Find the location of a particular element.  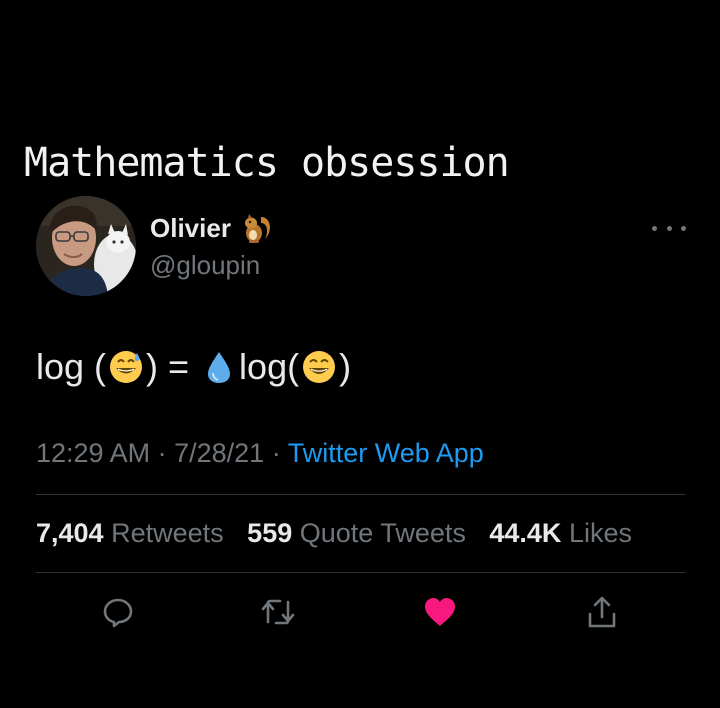

caption: Mathematics obsession is located at coordinates (267, 163).